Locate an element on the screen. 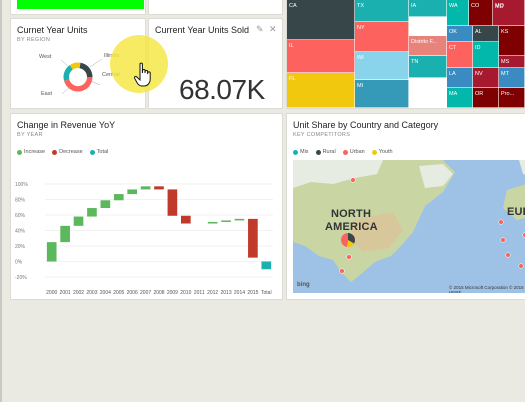 Image resolution: width=525 pixels, height=402 pixels. chart-bar-2015 is located at coordinates (253, 238).